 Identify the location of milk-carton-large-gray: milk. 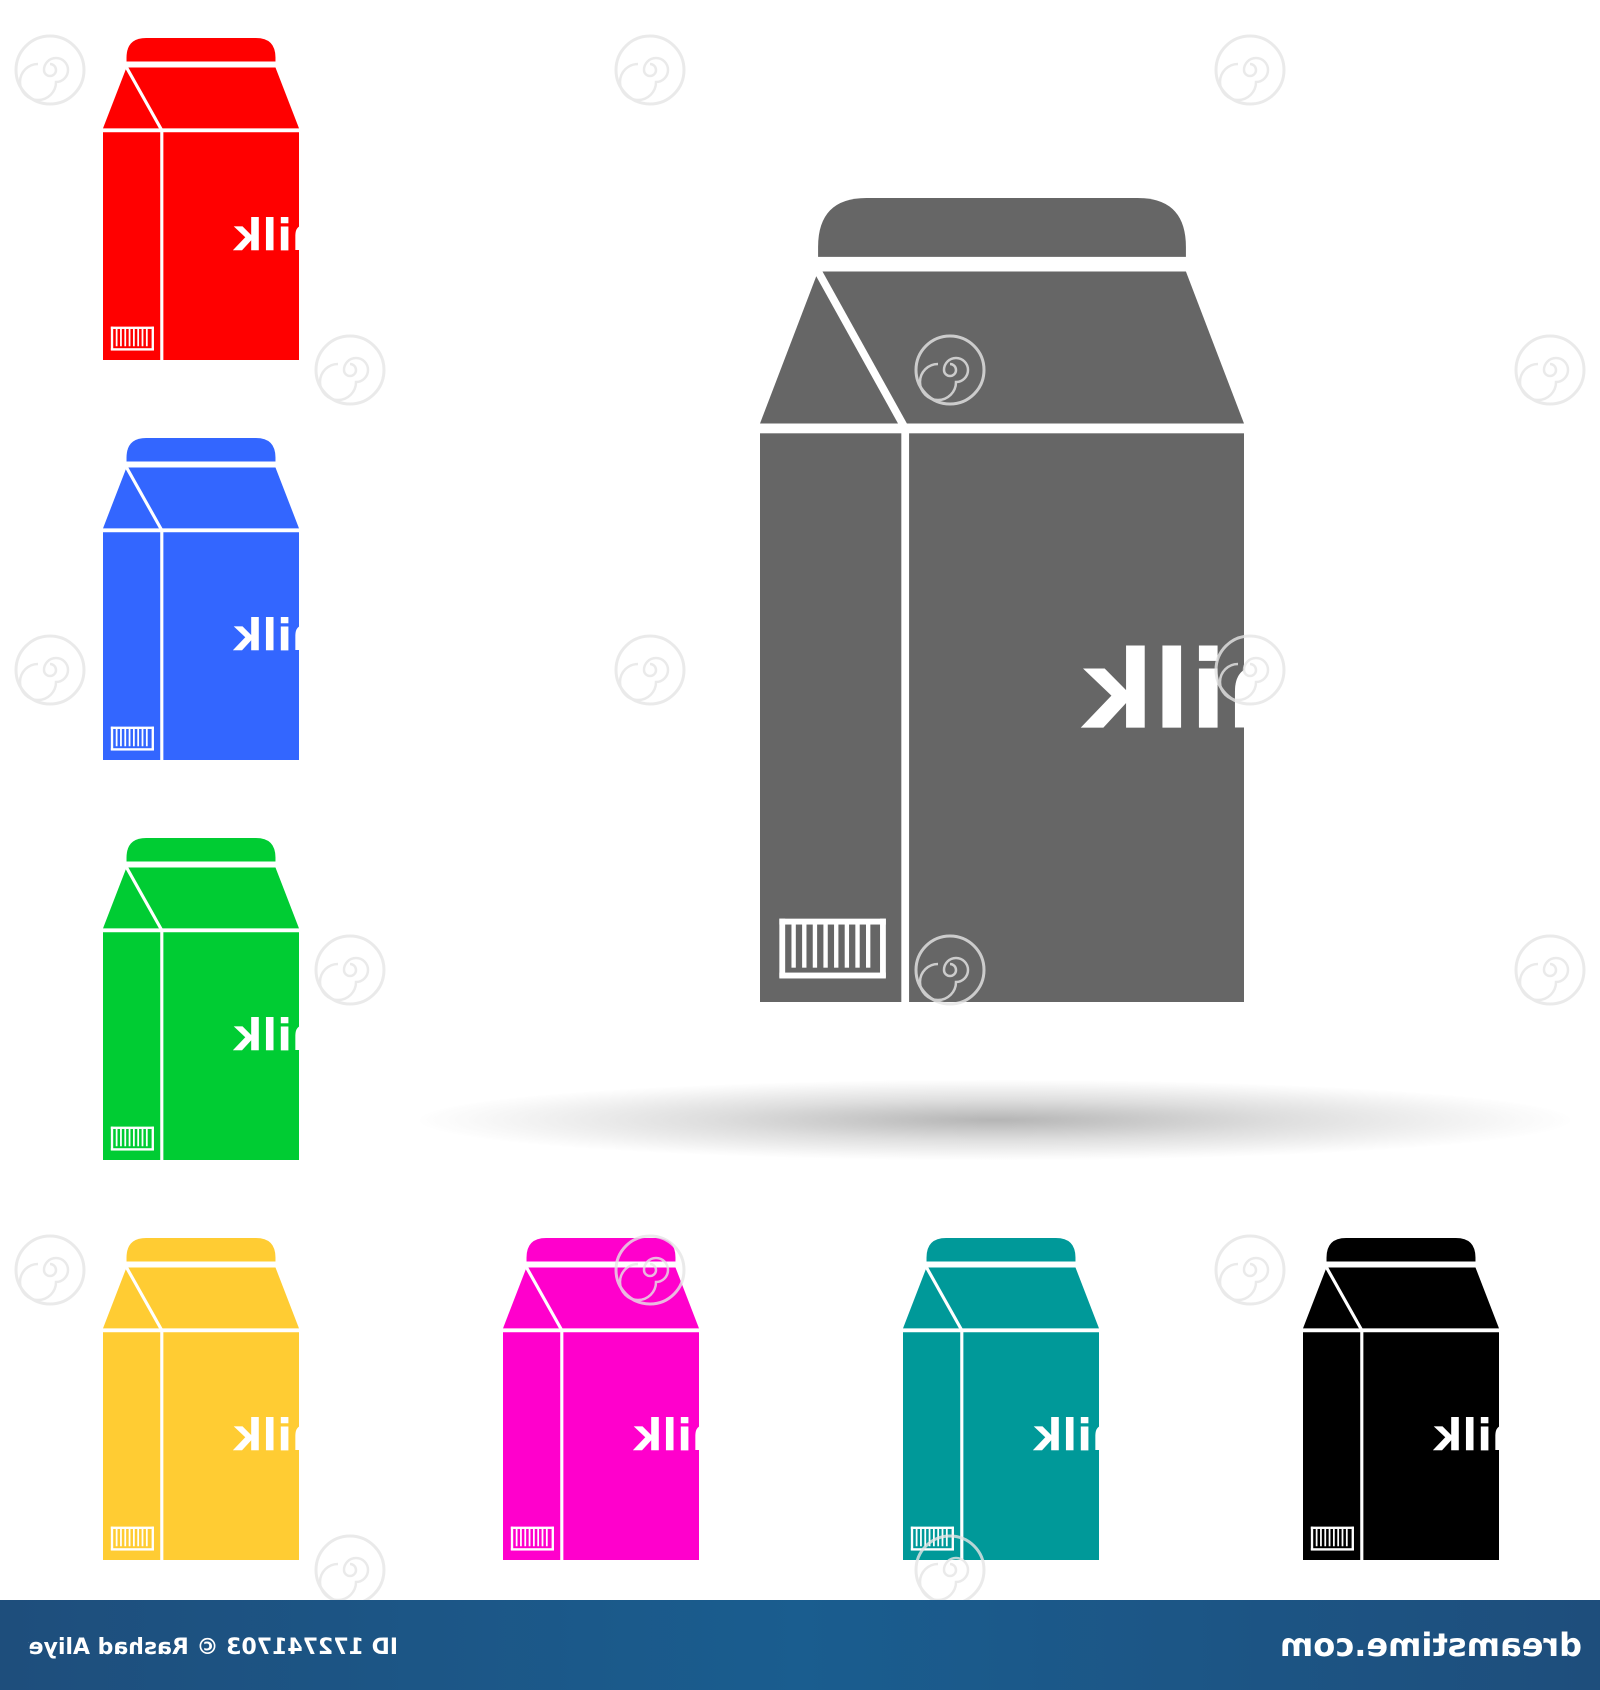
(1002, 600).